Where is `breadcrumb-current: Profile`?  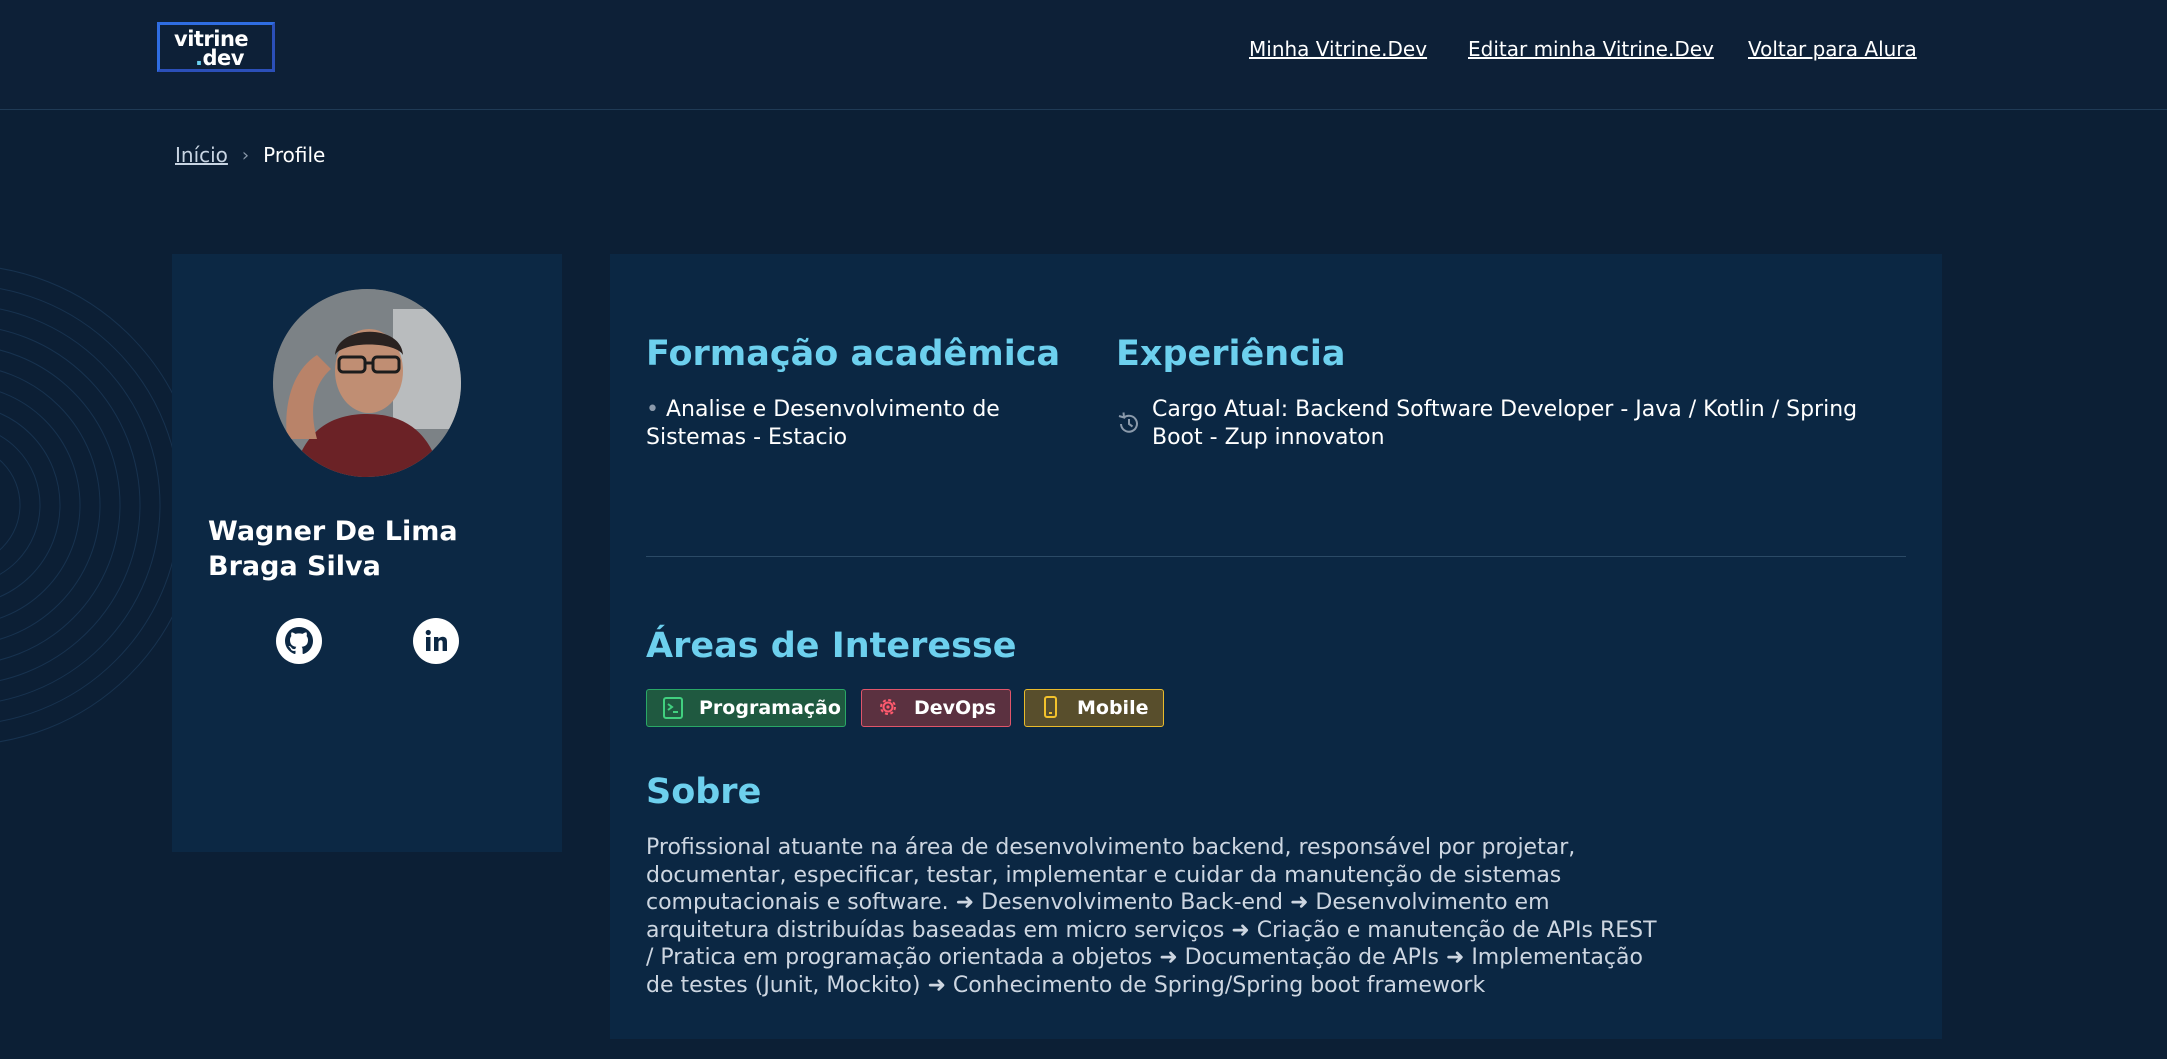
breadcrumb-current: Profile is located at coordinates (294, 155).